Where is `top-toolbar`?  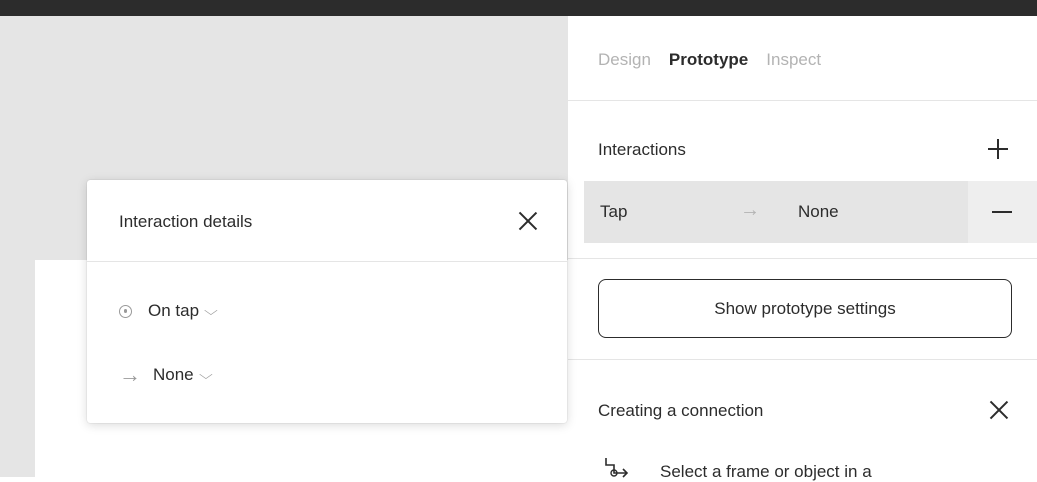 top-toolbar is located at coordinates (518, 8).